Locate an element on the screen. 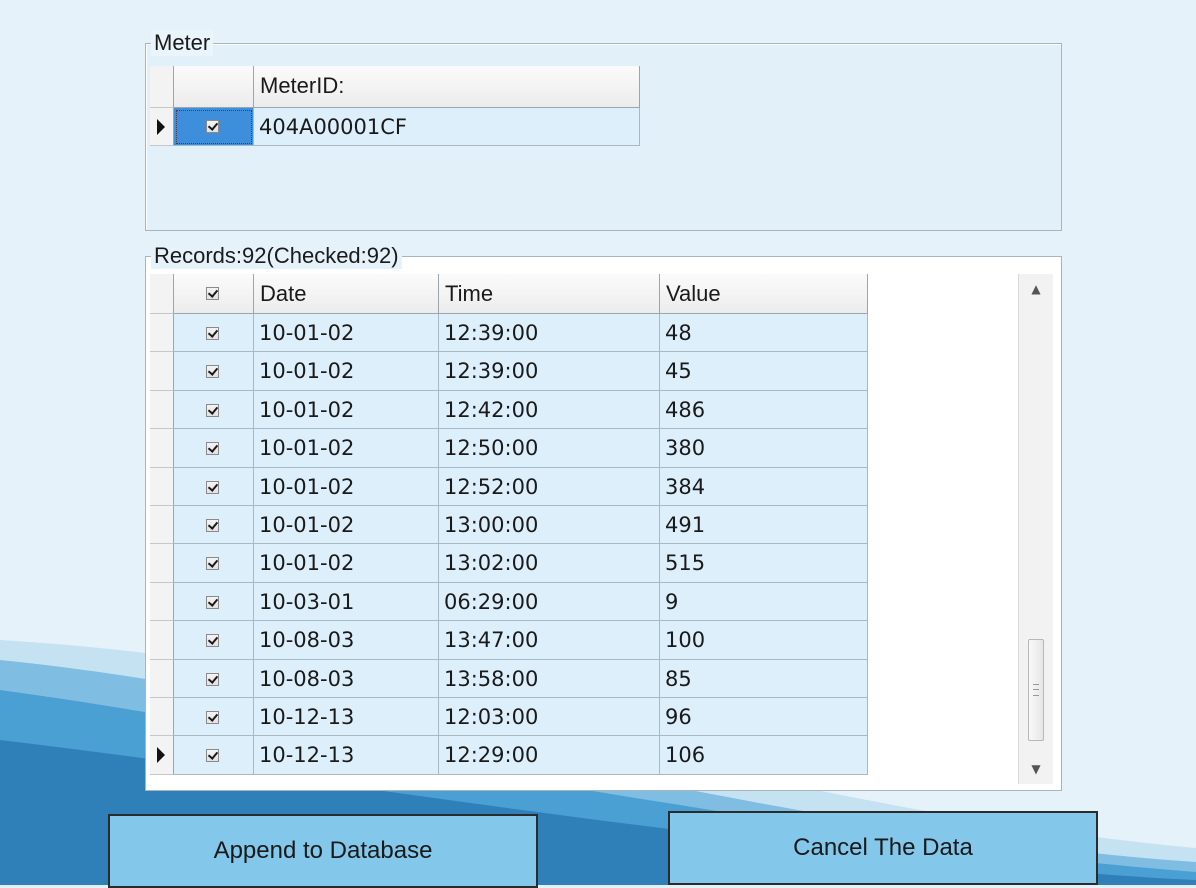 This screenshot has height=888, width=1196. value-cell: 85 is located at coordinates (764, 679).